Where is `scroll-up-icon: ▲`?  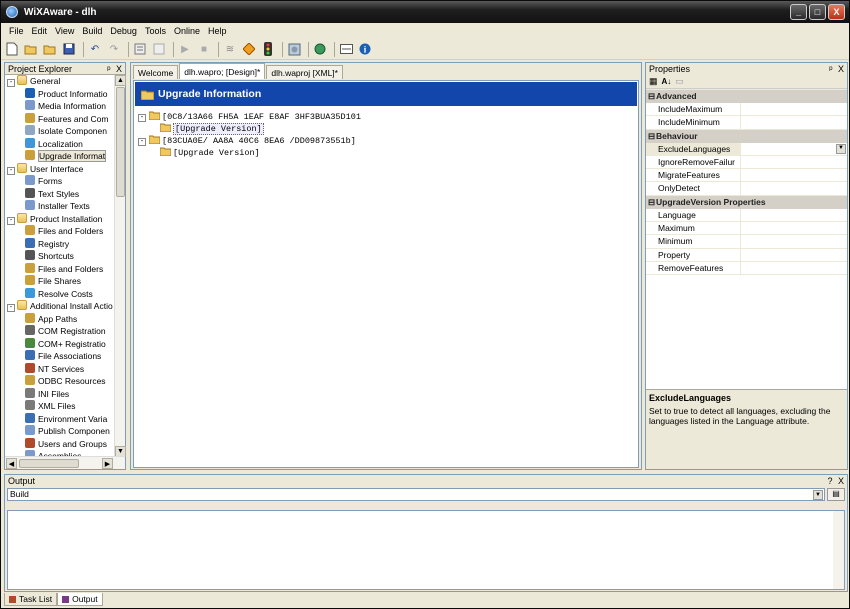 scroll-up-icon: ▲ is located at coordinates (120, 80).